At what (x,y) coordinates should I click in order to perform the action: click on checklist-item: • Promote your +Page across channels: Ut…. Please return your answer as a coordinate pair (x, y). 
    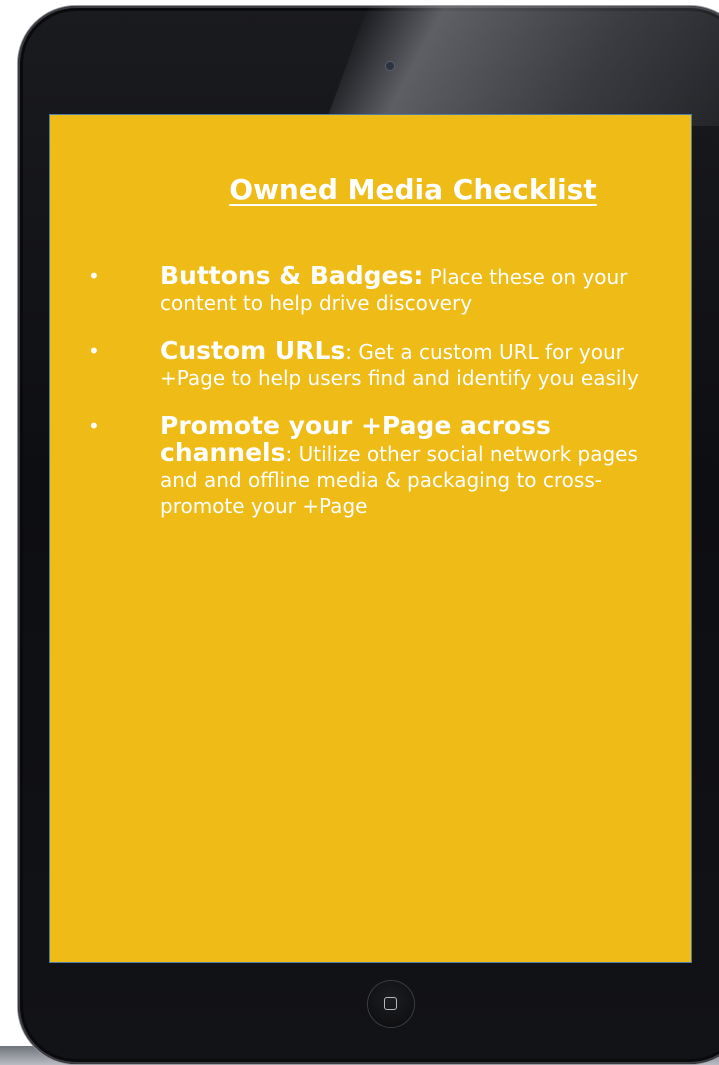
    Looking at the image, I should click on (370, 466).